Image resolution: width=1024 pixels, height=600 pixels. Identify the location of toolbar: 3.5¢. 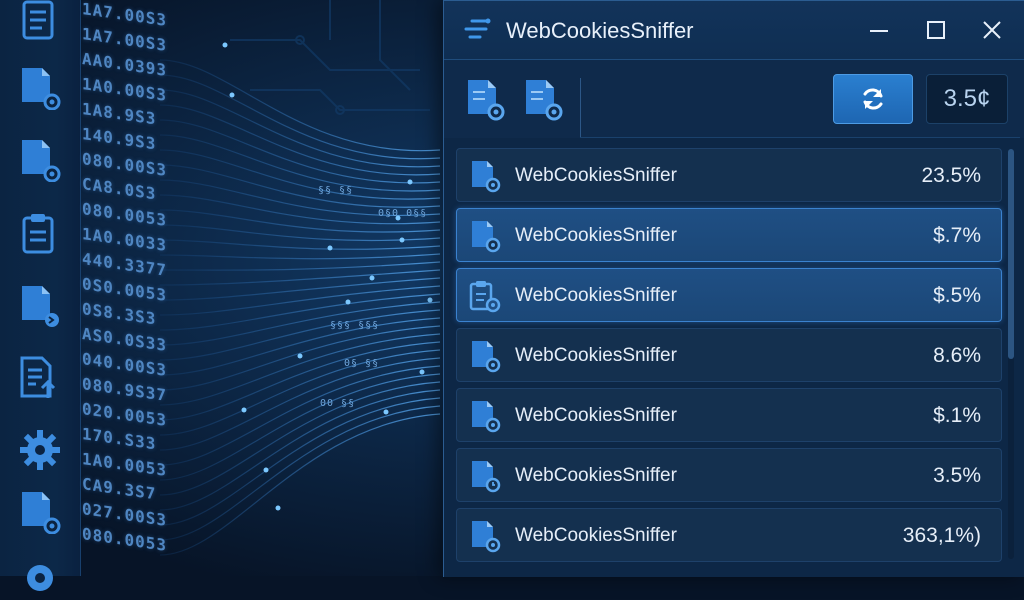
(734, 99).